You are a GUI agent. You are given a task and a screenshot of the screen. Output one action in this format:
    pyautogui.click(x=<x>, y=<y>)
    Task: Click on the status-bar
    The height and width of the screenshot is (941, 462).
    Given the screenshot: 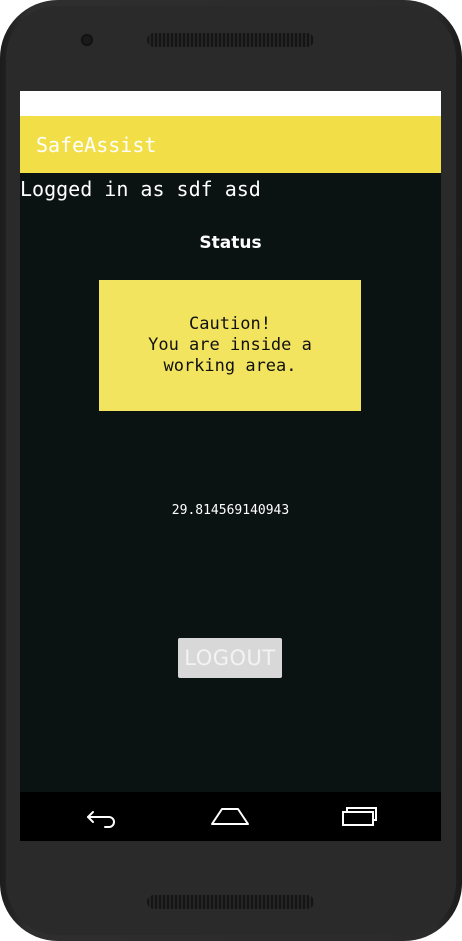 What is the action you would take?
    pyautogui.click(x=230, y=103)
    